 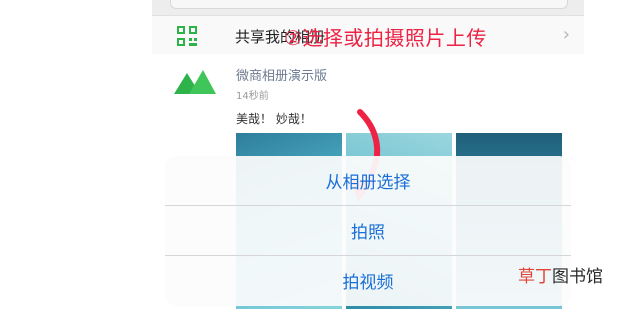 What do you see at coordinates (368, 280) in the screenshot?
I see `record-video-option: 拍视频` at bounding box center [368, 280].